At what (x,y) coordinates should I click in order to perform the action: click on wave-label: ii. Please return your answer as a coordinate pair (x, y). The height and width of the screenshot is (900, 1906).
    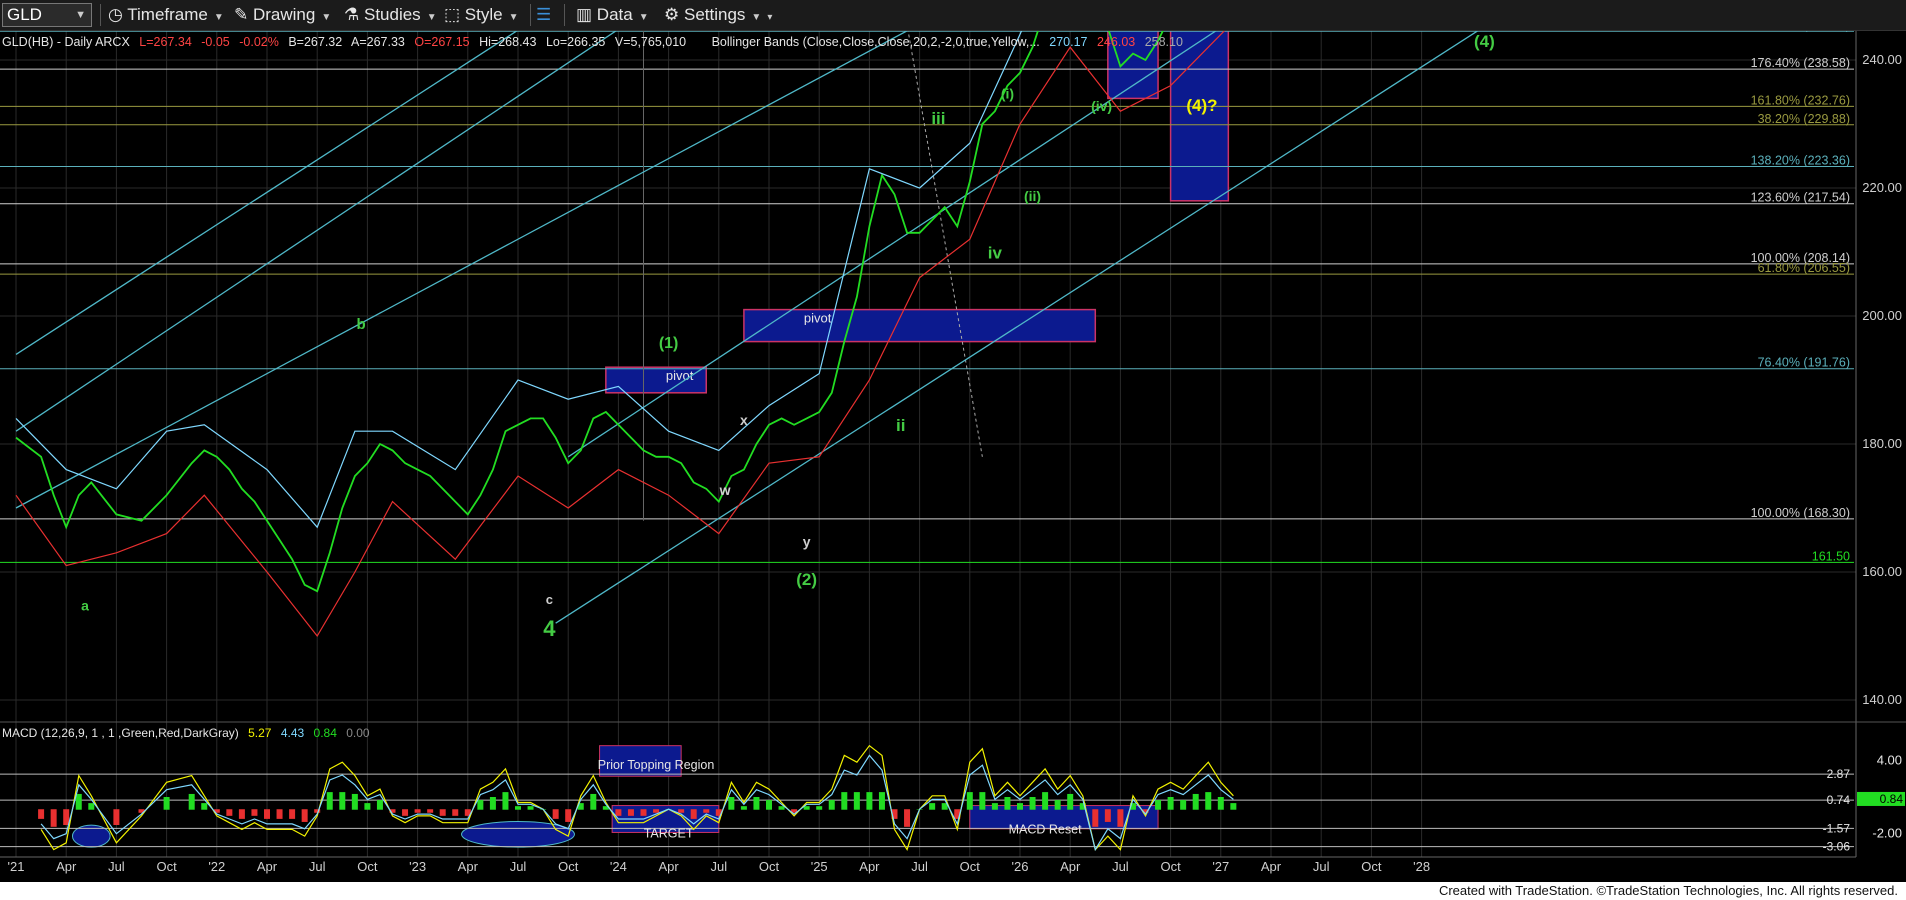
    Looking at the image, I should click on (900, 425).